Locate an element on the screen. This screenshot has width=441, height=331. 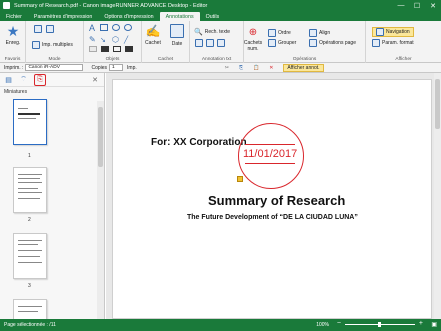
group-objets: A ✎ ↘ ⬡ ╱ Objets is located at coordinates (113, 42).